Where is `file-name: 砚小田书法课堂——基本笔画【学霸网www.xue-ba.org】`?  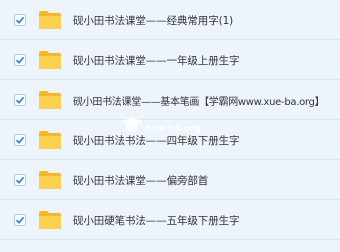
file-name: 砚小田书法课堂——基本笔画【学霸网www.xue-ba.org】 is located at coordinates (199, 100).